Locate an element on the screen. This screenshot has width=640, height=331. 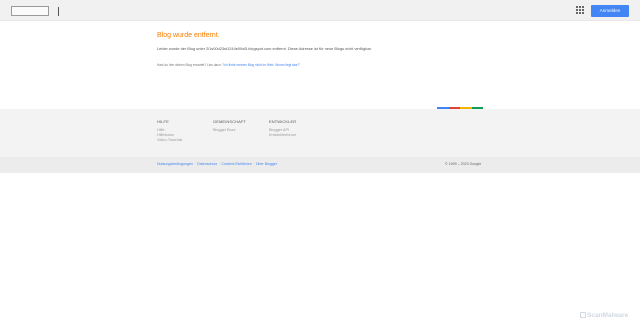
footer-link-help-forum: Hilfeforum is located at coordinates (169, 135).